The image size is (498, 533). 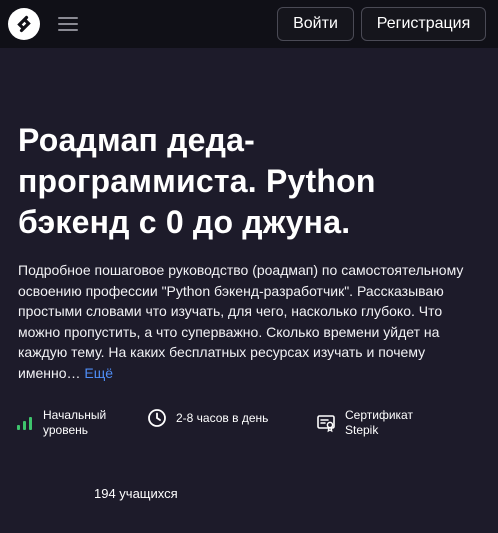 What do you see at coordinates (136, 140) in the screenshot?
I see `course-title-line: Роадмап деда-` at bounding box center [136, 140].